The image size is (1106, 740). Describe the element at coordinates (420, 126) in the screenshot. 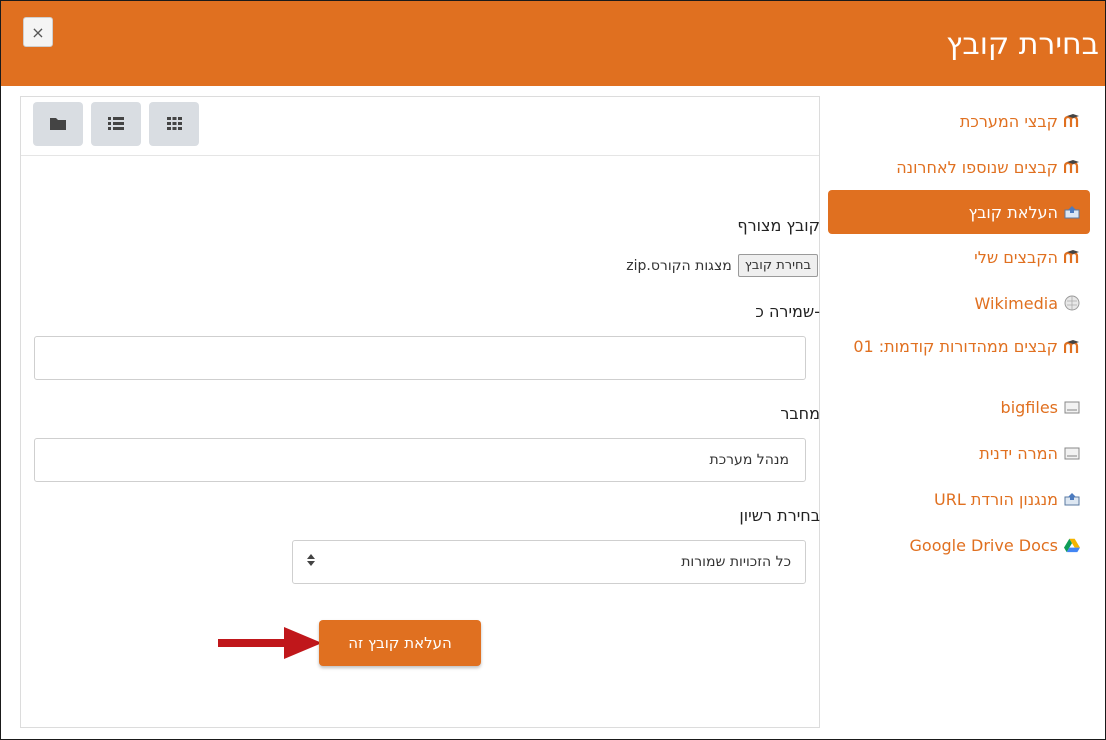

I see `view-toolbar` at that location.